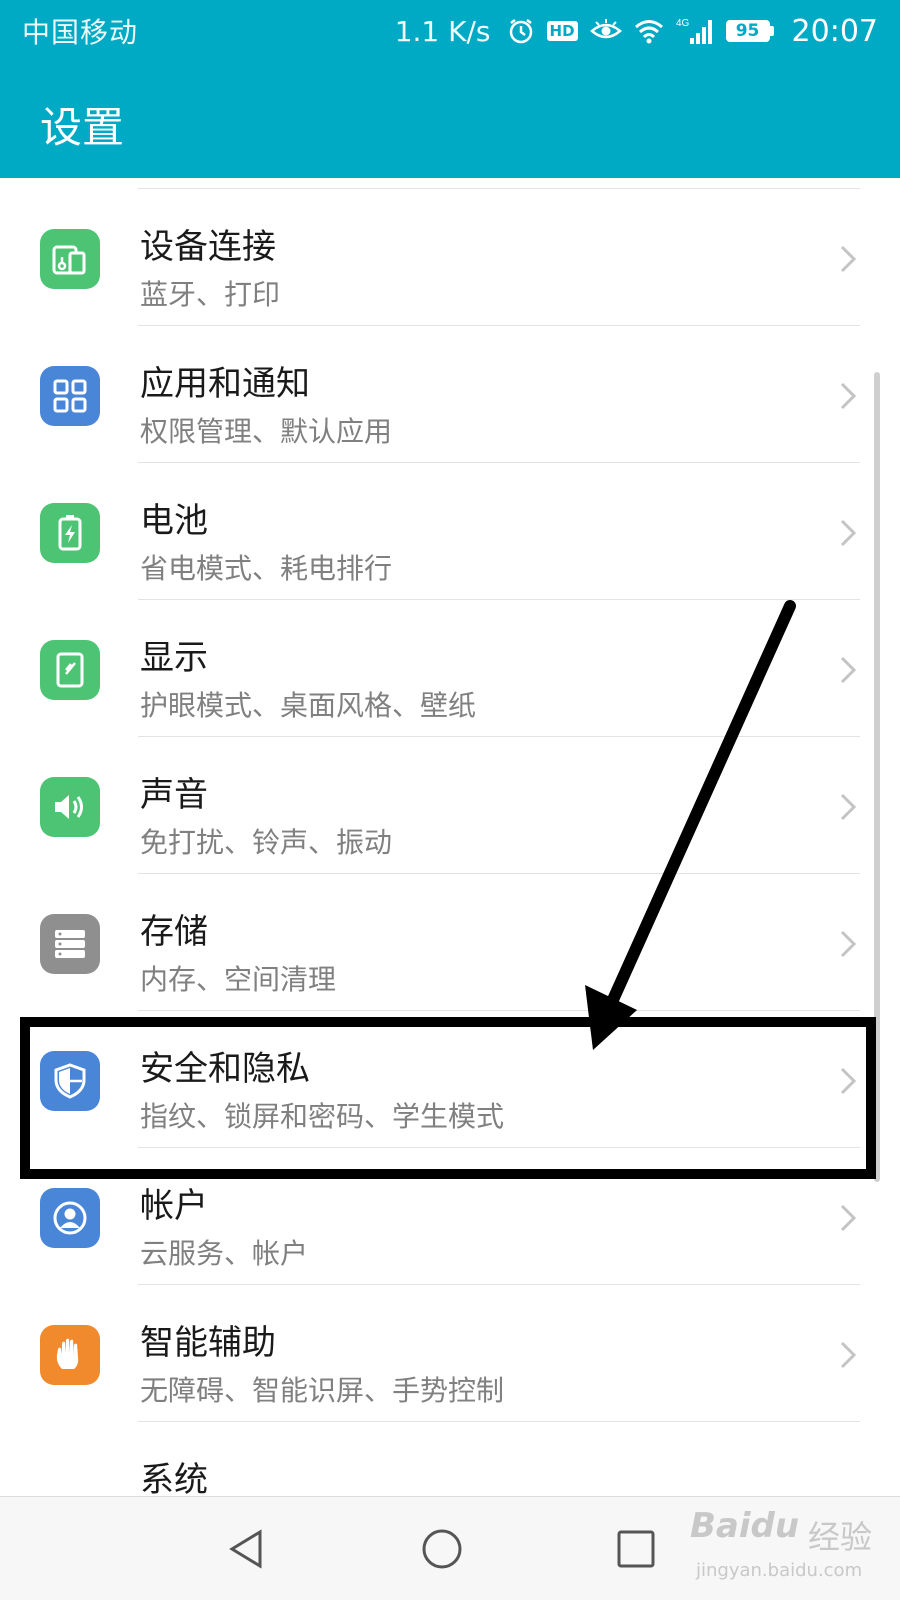 The width and height of the screenshot is (900, 1600). I want to click on item-title: 智能辅助, so click(208, 1343).